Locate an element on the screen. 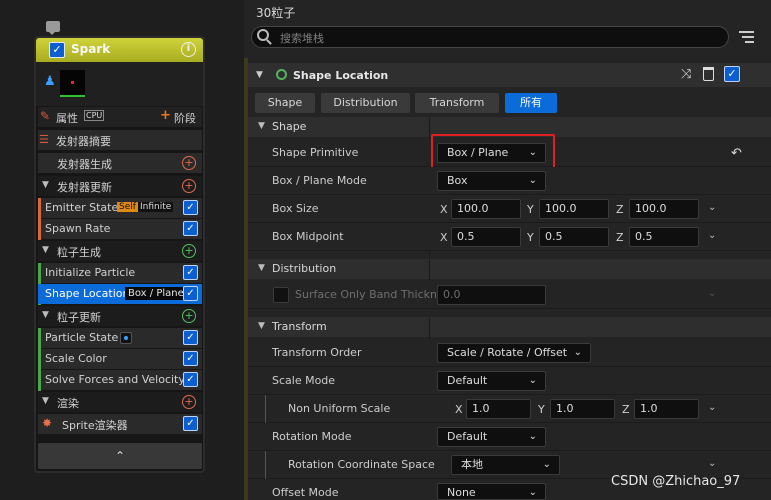 Image resolution: width=771 pixels, height=500 pixels. spawn-rate-row: Spawn Rate ✓ is located at coordinates (121, 229).